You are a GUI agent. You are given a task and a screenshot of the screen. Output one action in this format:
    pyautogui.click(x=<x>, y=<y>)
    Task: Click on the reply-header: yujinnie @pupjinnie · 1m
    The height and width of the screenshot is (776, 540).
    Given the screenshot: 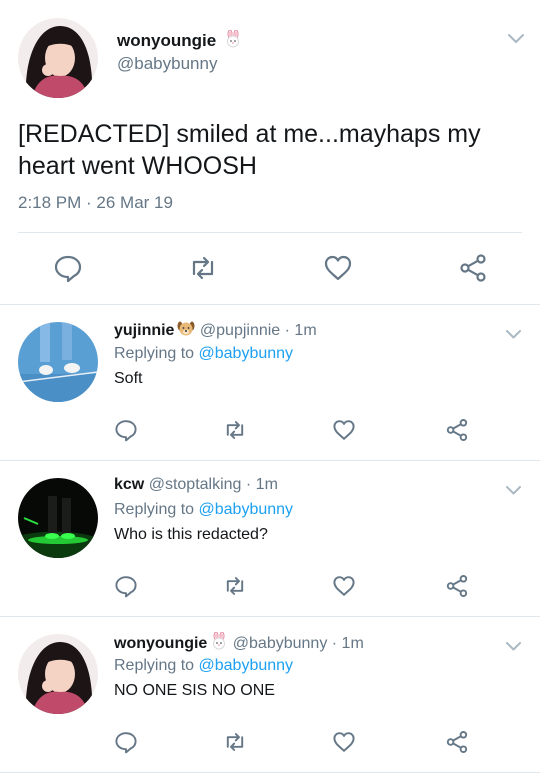 What is the action you would take?
    pyautogui.click(x=215, y=330)
    